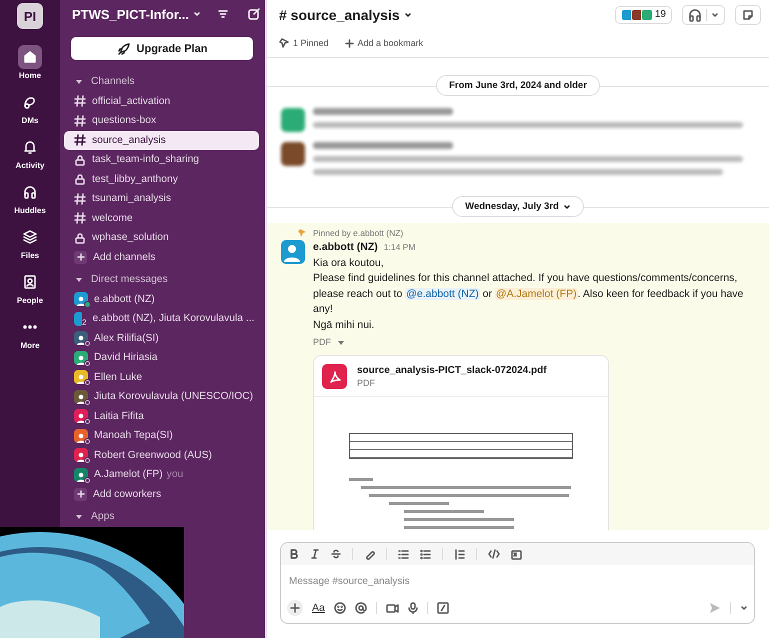 Image resolution: width=769 pixels, height=638 pixels. I want to click on file-name: source_analysis-PICT_slack-072024.pdf, so click(452, 370).